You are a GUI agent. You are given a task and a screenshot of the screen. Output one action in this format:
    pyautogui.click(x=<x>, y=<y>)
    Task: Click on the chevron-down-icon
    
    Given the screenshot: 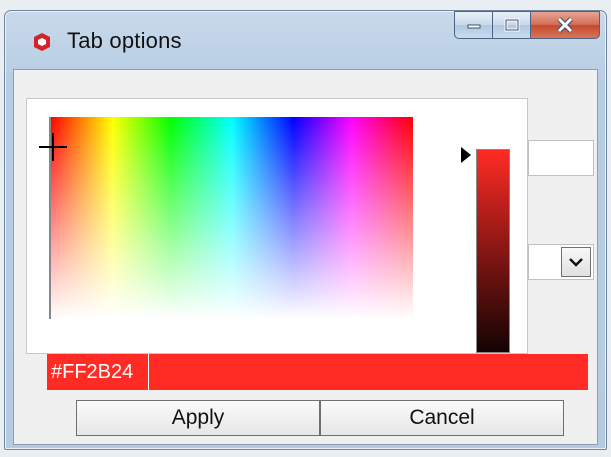 What is the action you would take?
    pyautogui.click(x=576, y=262)
    